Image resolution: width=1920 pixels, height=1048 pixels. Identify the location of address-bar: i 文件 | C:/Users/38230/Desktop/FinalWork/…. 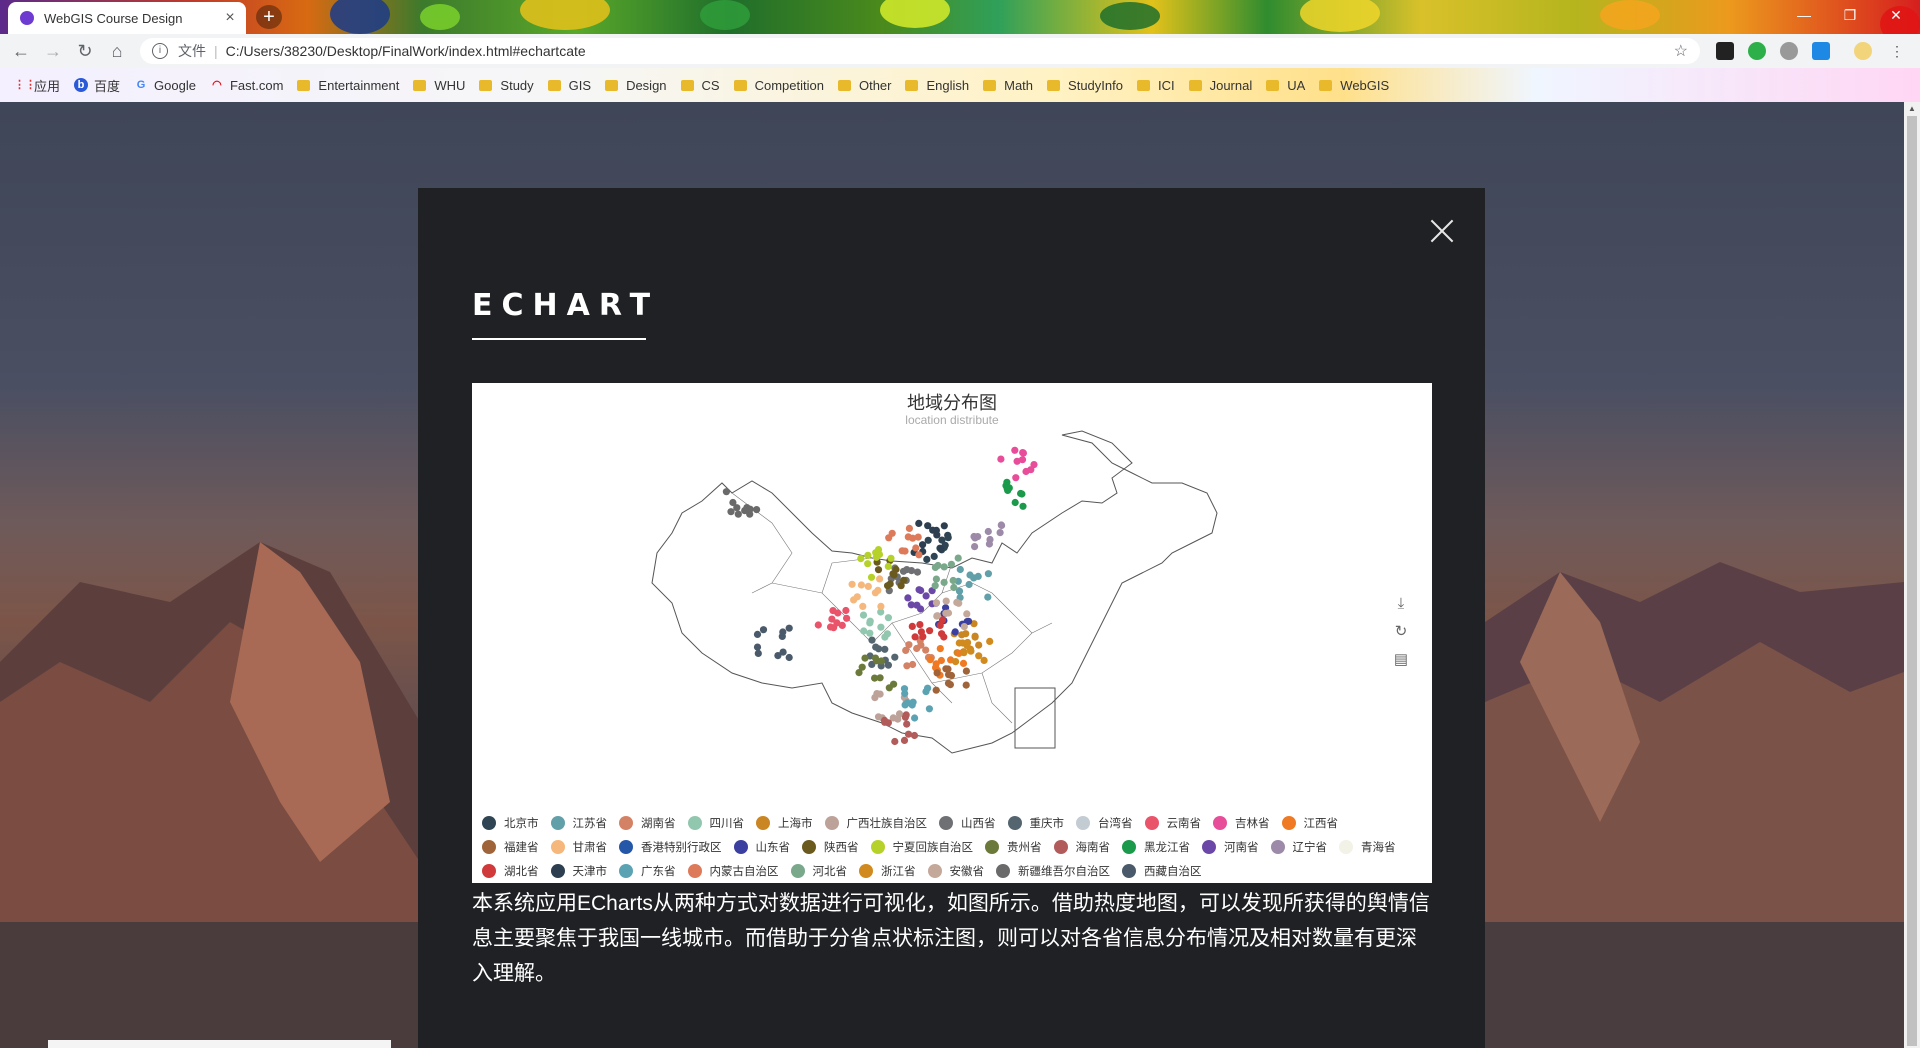
(920, 51).